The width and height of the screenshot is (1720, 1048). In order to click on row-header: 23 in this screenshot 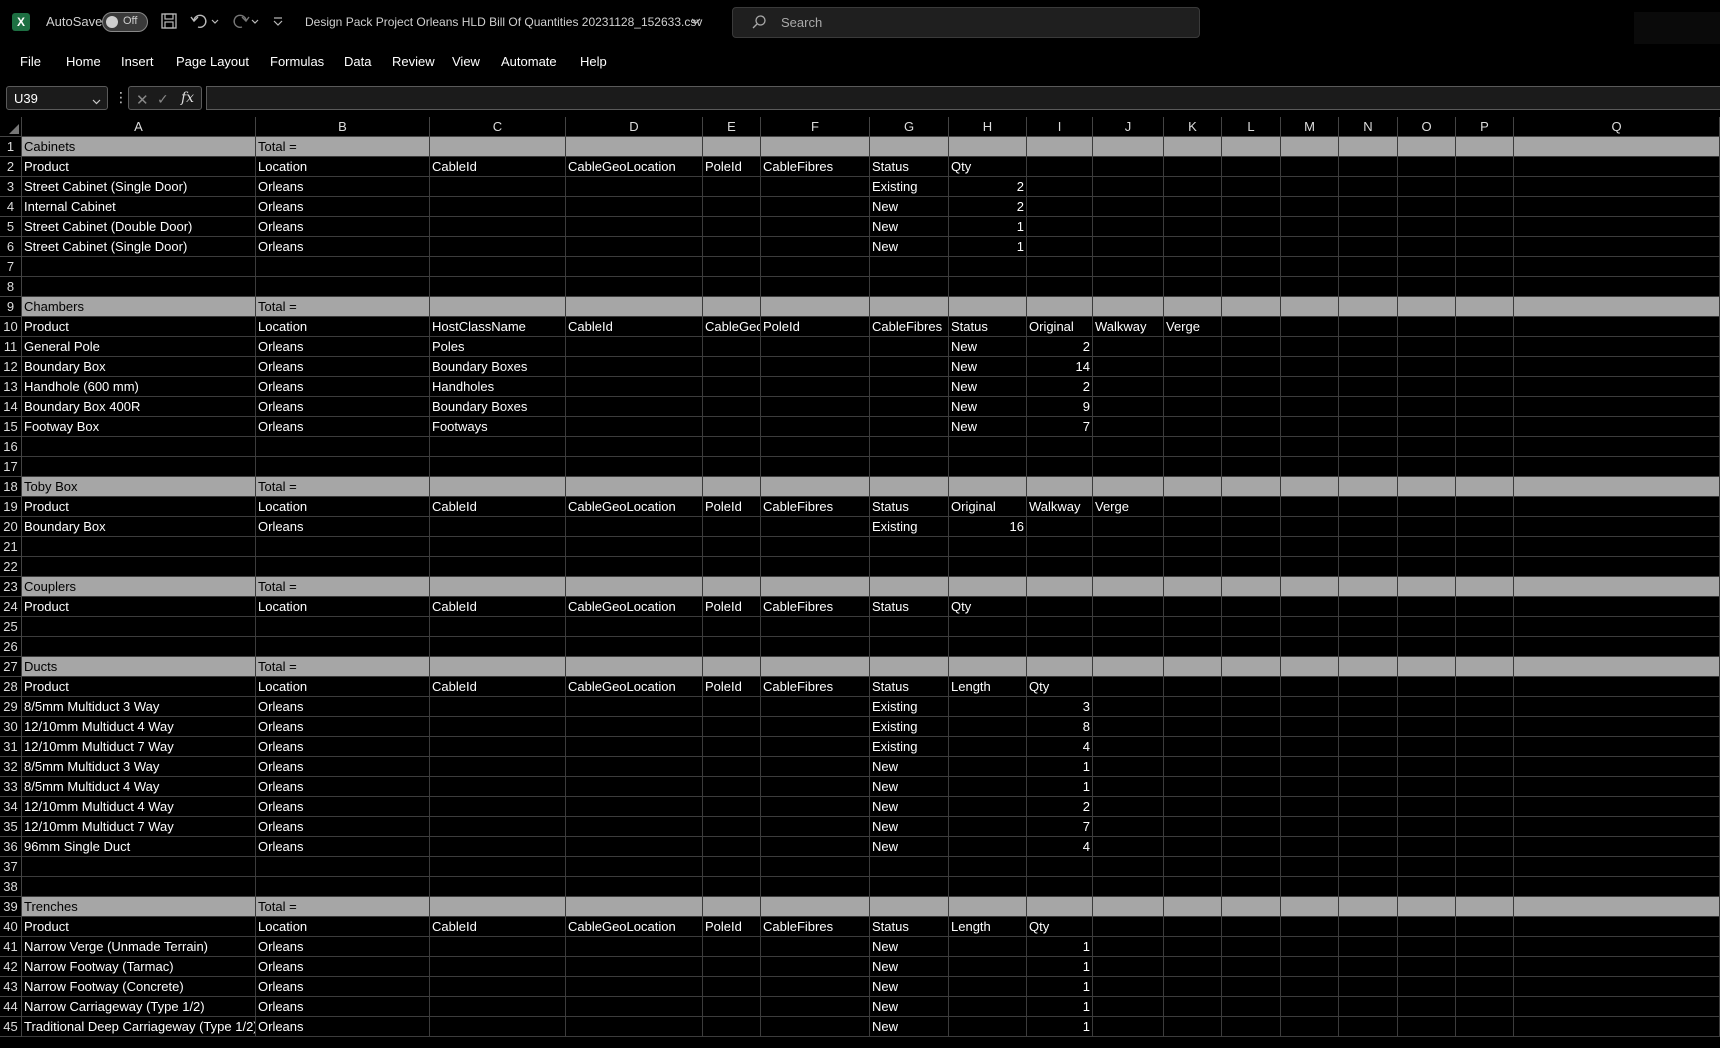, I will do `click(11, 587)`.